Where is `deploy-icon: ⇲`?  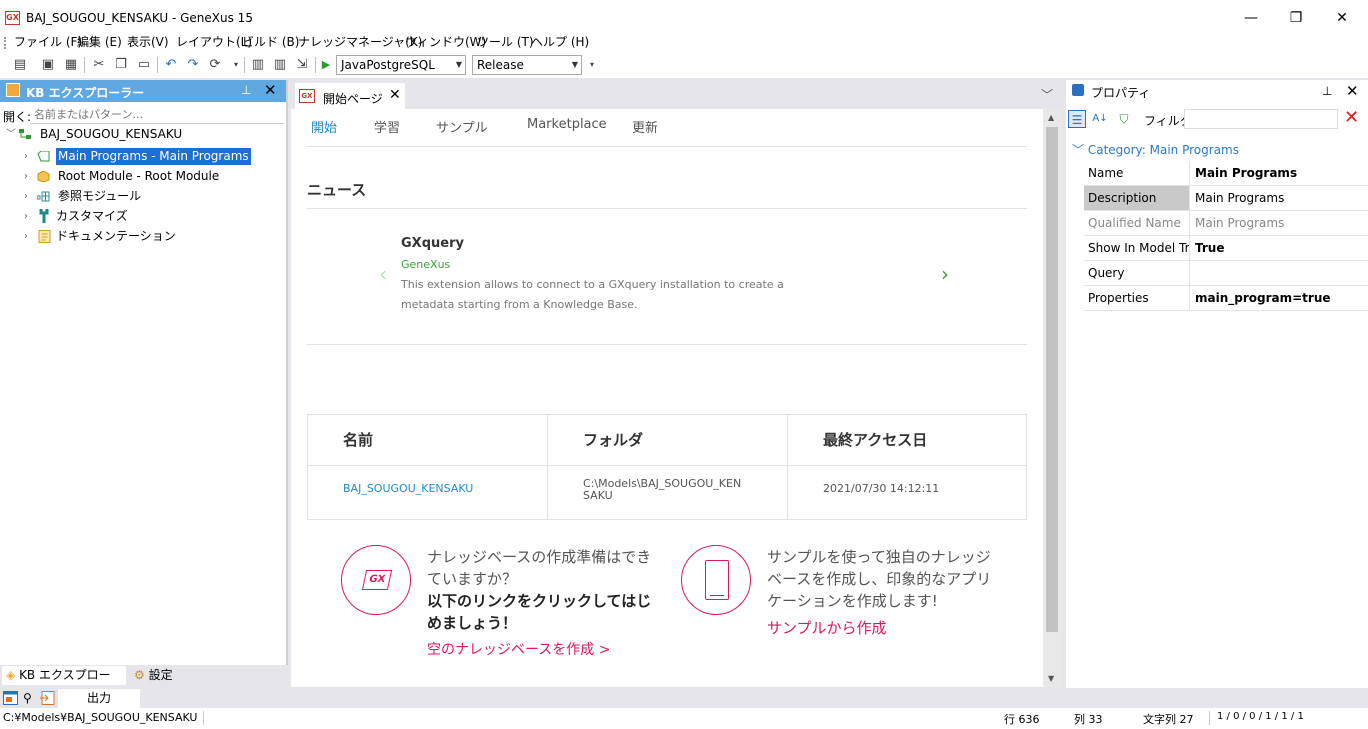 deploy-icon: ⇲ is located at coordinates (302, 65).